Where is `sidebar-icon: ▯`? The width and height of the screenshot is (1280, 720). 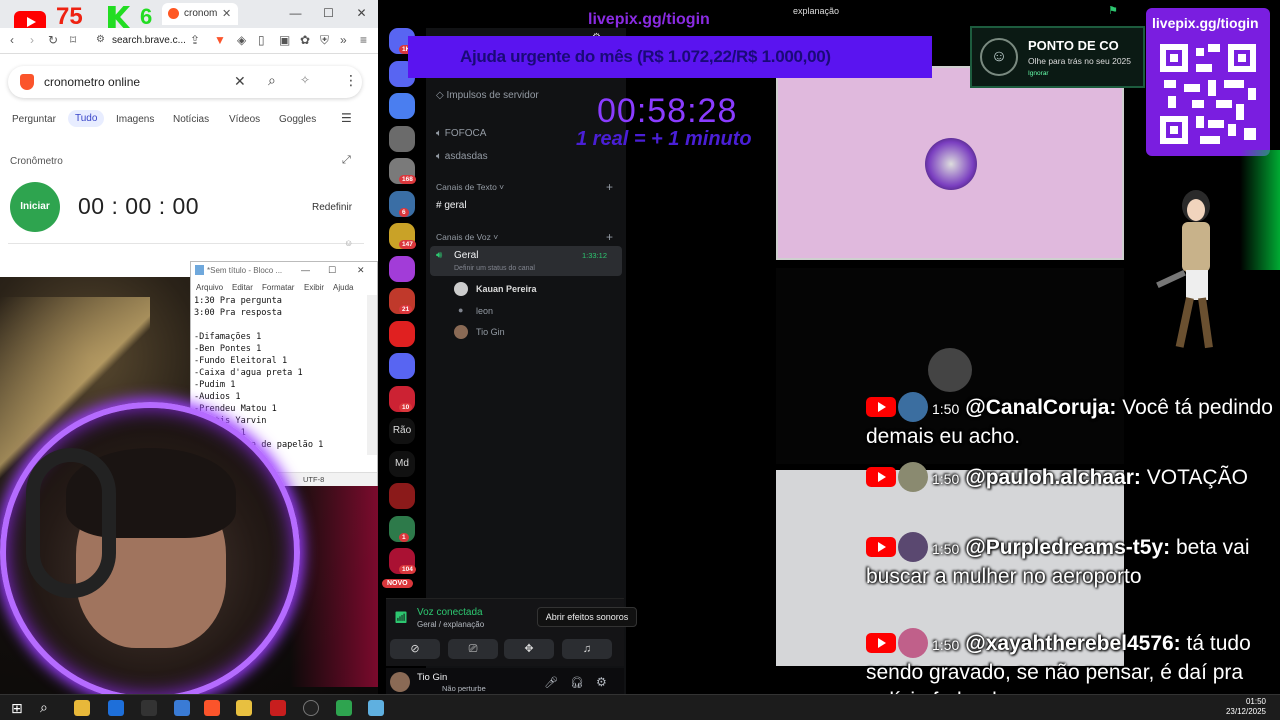 sidebar-icon: ▯ is located at coordinates (261, 40).